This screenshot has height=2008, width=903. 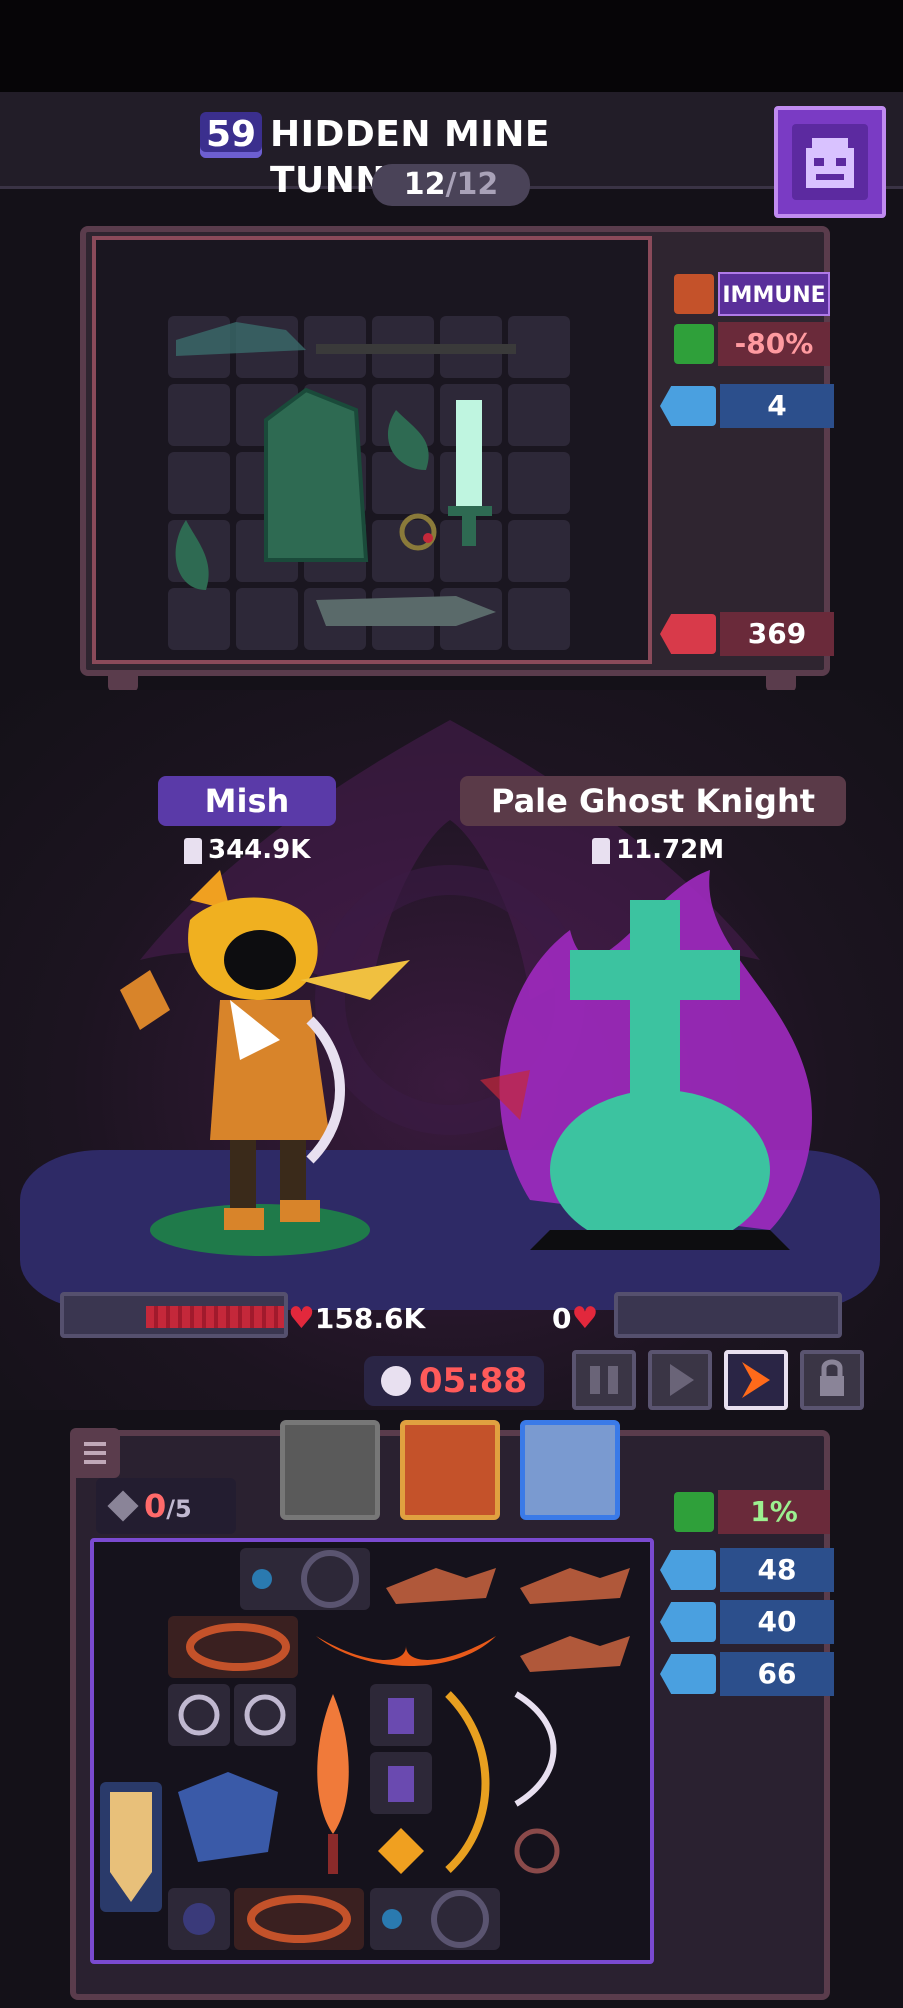 What do you see at coordinates (747, 1674) in the screenshot?
I see `player-speed-stat: 66` at bounding box center [747, 1674].